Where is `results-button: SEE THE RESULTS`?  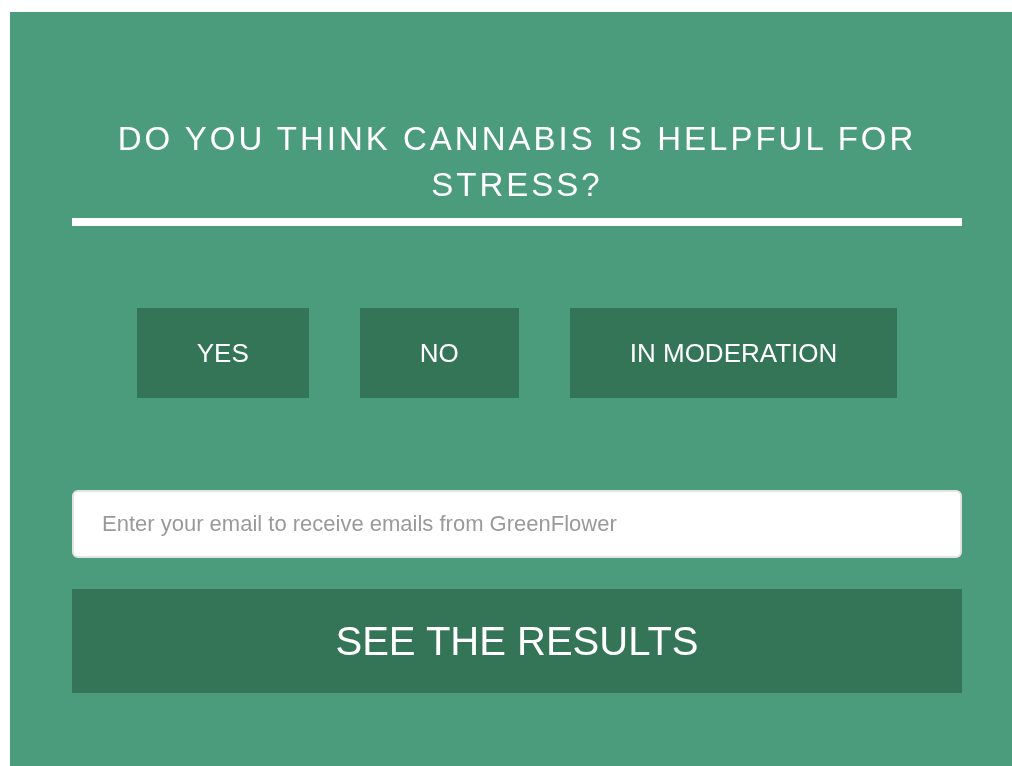
results-button: SEE THE RESULTS is located at coordinates (517, 641).